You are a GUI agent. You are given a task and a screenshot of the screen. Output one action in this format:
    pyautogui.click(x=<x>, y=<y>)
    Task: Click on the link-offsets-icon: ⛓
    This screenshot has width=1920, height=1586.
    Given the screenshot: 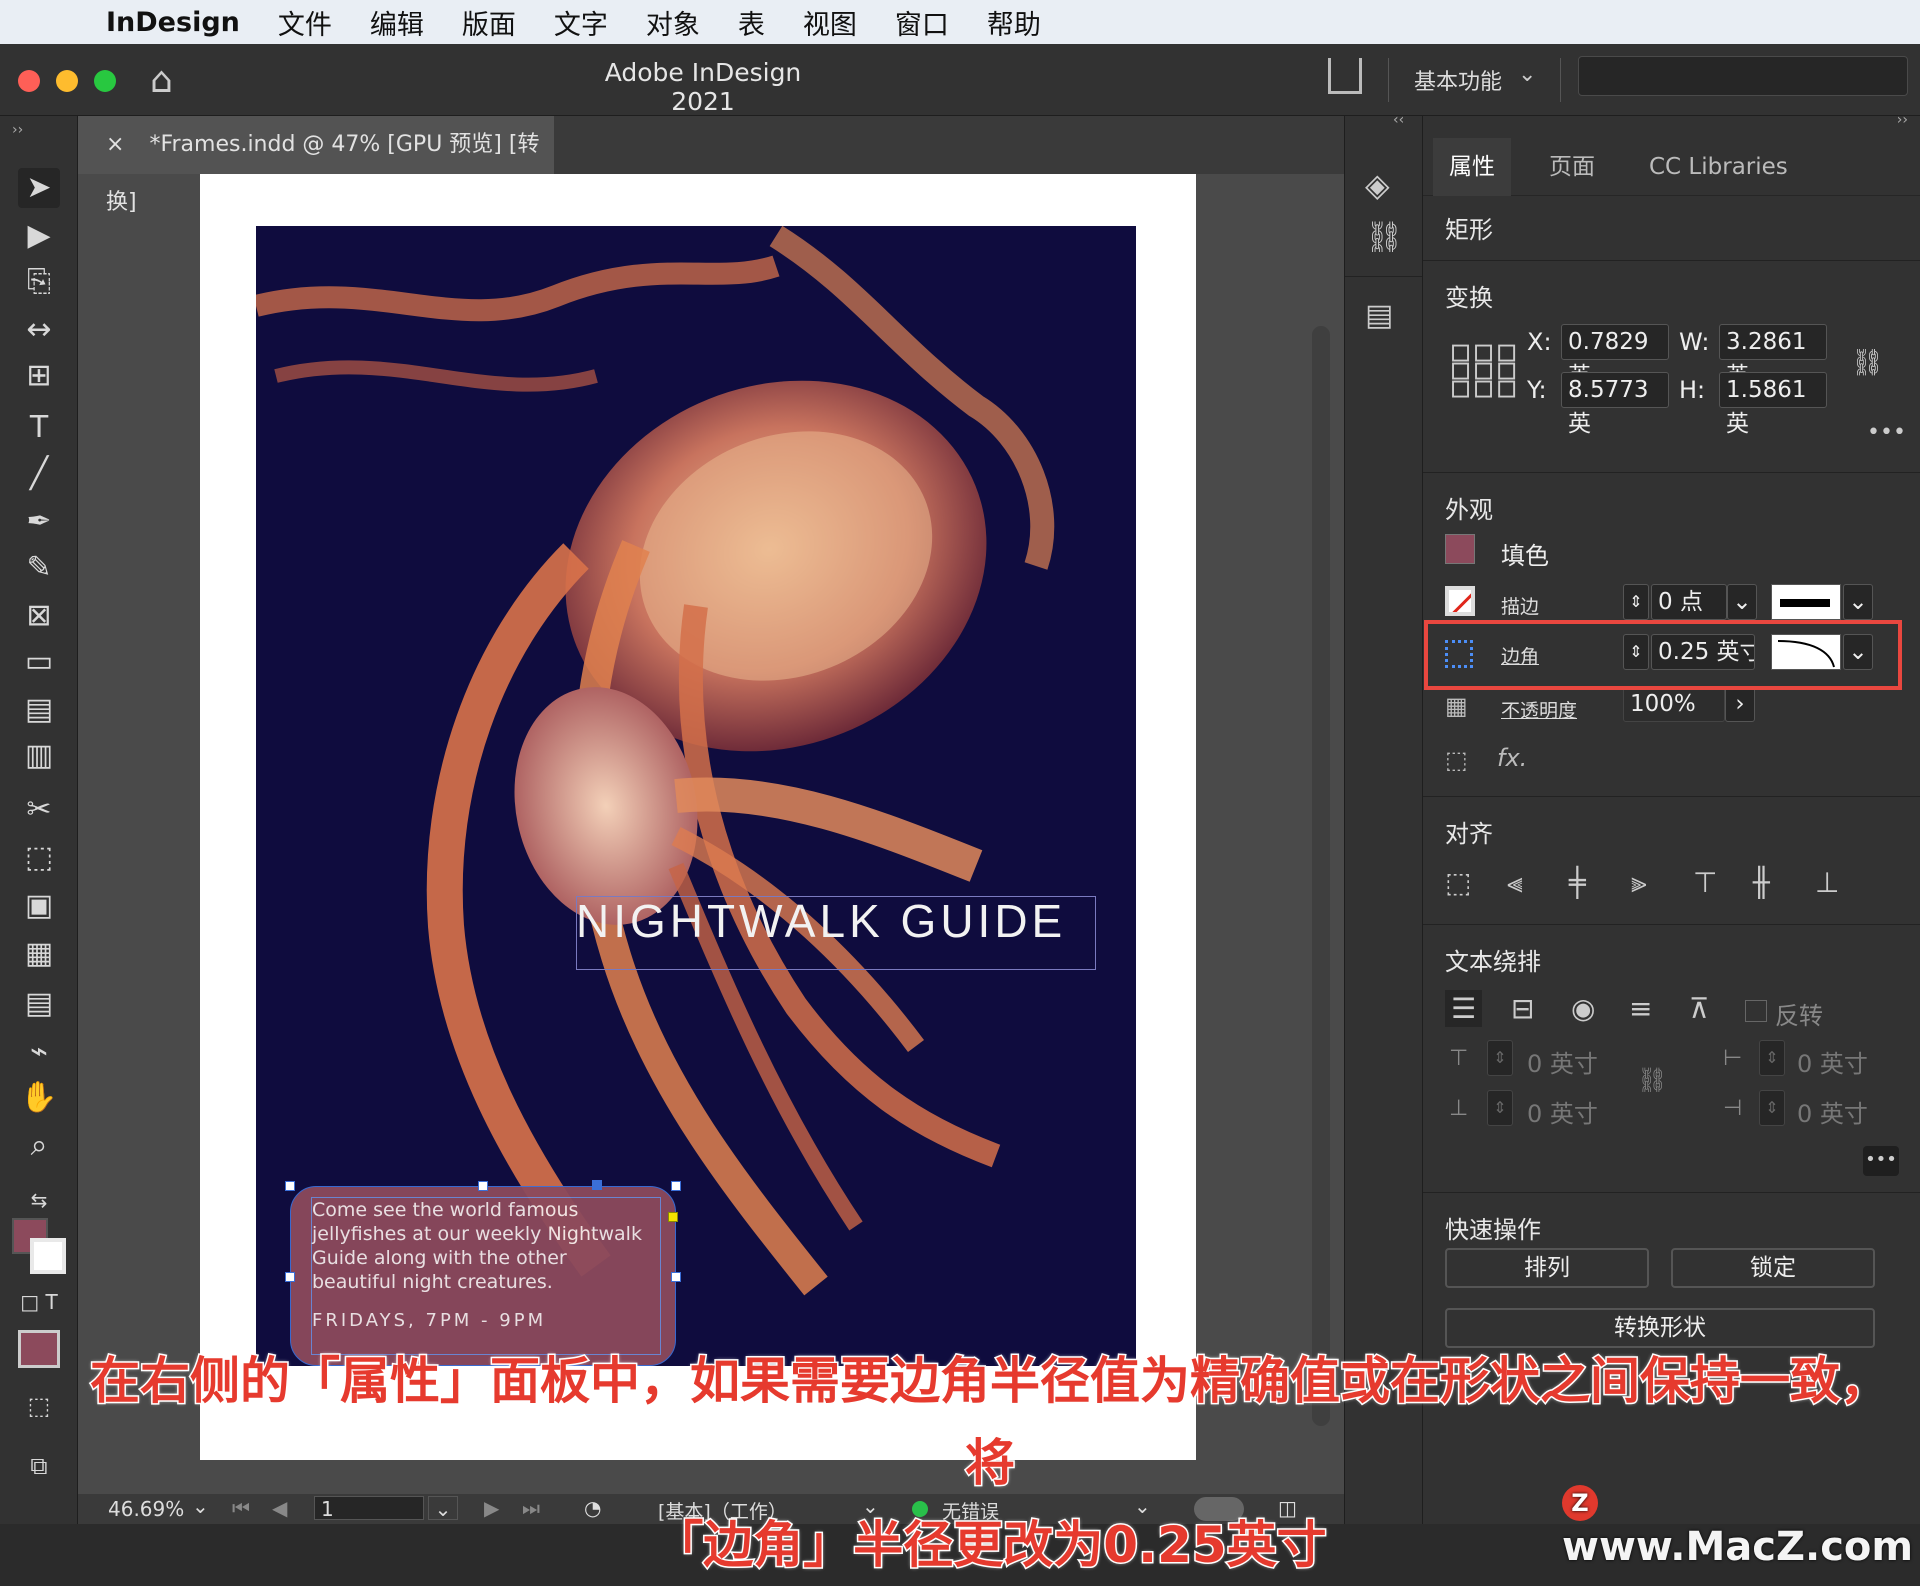 What is the action you would take?
    pyautogui.click(x=1652, y=1080)
    